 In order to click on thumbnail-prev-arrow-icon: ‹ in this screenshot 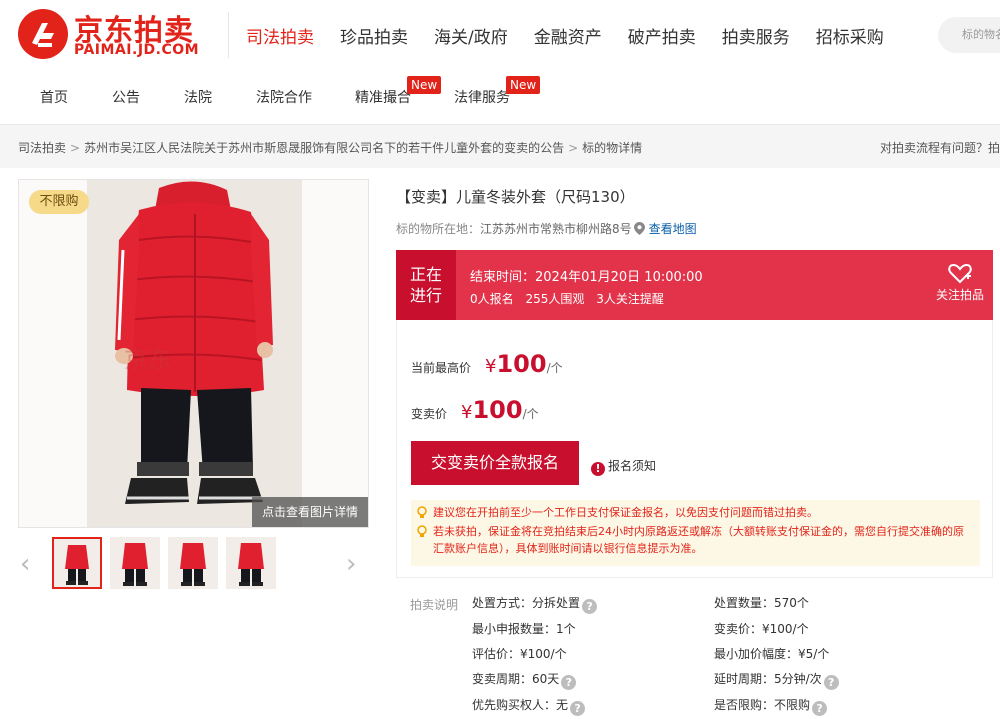, I will do `click(25, 564)`.